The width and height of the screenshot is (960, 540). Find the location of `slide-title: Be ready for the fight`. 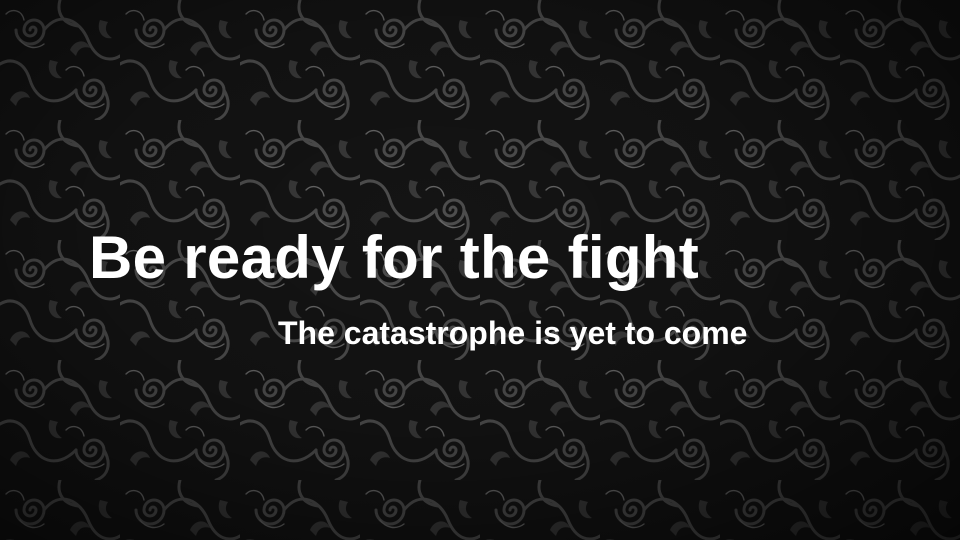

slide-title: Be ready for the fight is located at coordinates (394, 257).